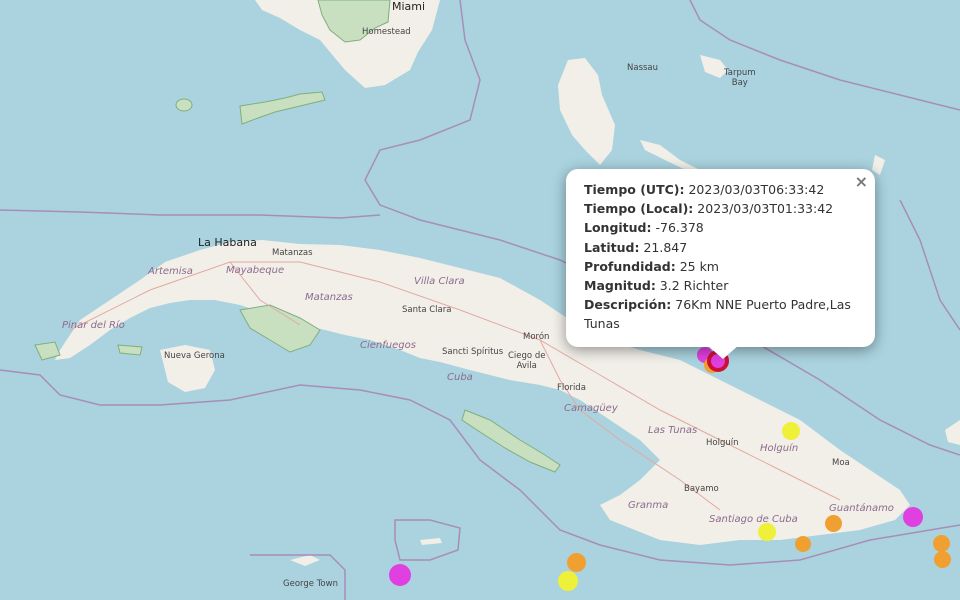  What do you see at coordinates (643, 68) in the screenshot?
I see `label-nassau: Nassau` at bounding box center [643, 68].